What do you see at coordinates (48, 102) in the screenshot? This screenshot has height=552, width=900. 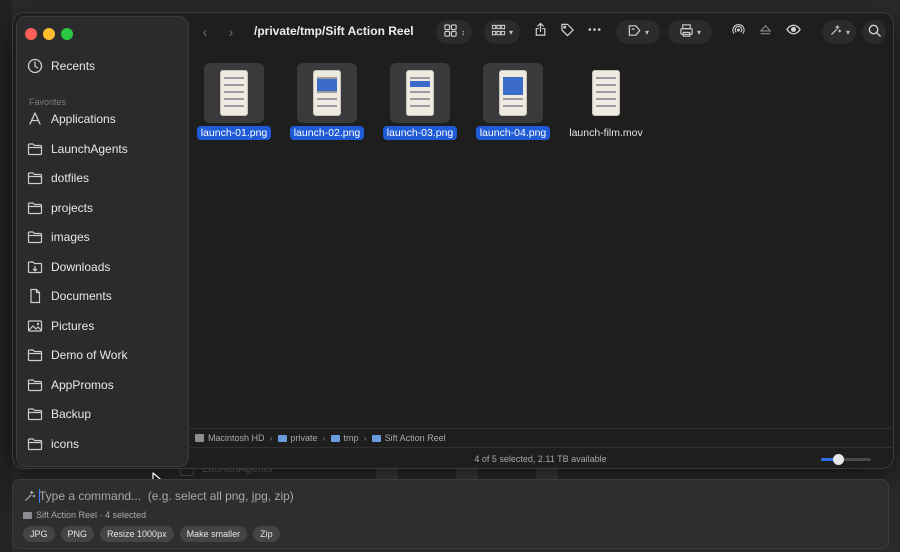 I see `sidebar-section-favorites: Favorites` at bounding box center [48, 102].